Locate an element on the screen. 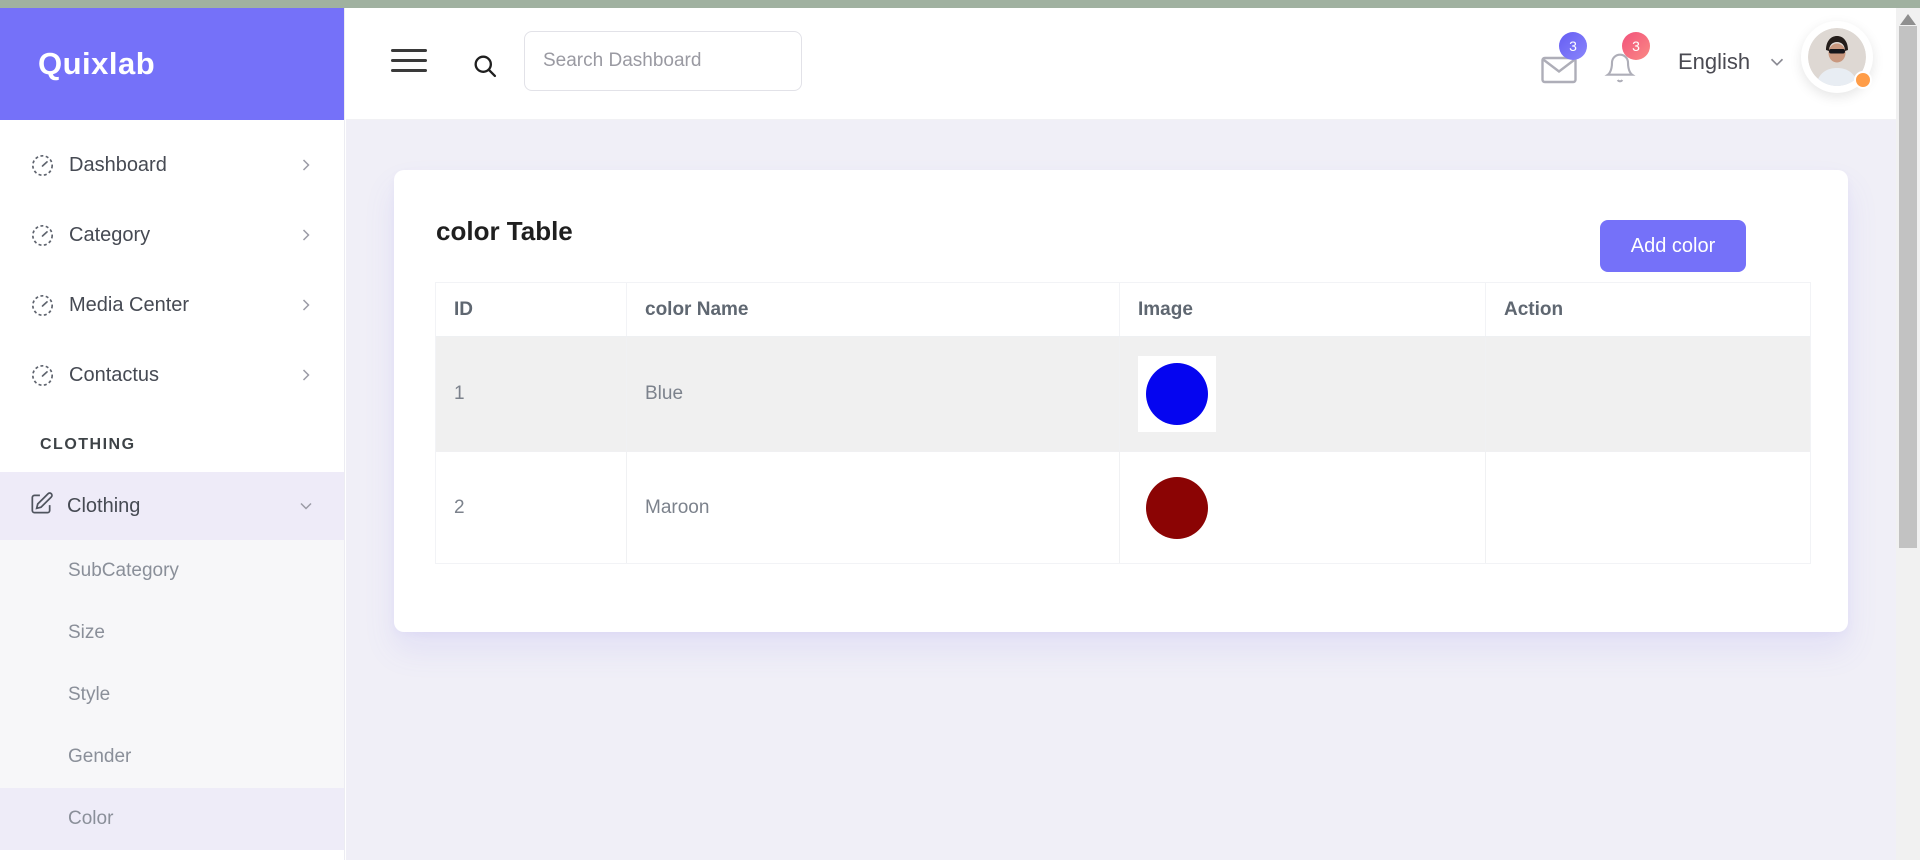  sidebar-subitem-size: Size is located at coordinates (172, 633).